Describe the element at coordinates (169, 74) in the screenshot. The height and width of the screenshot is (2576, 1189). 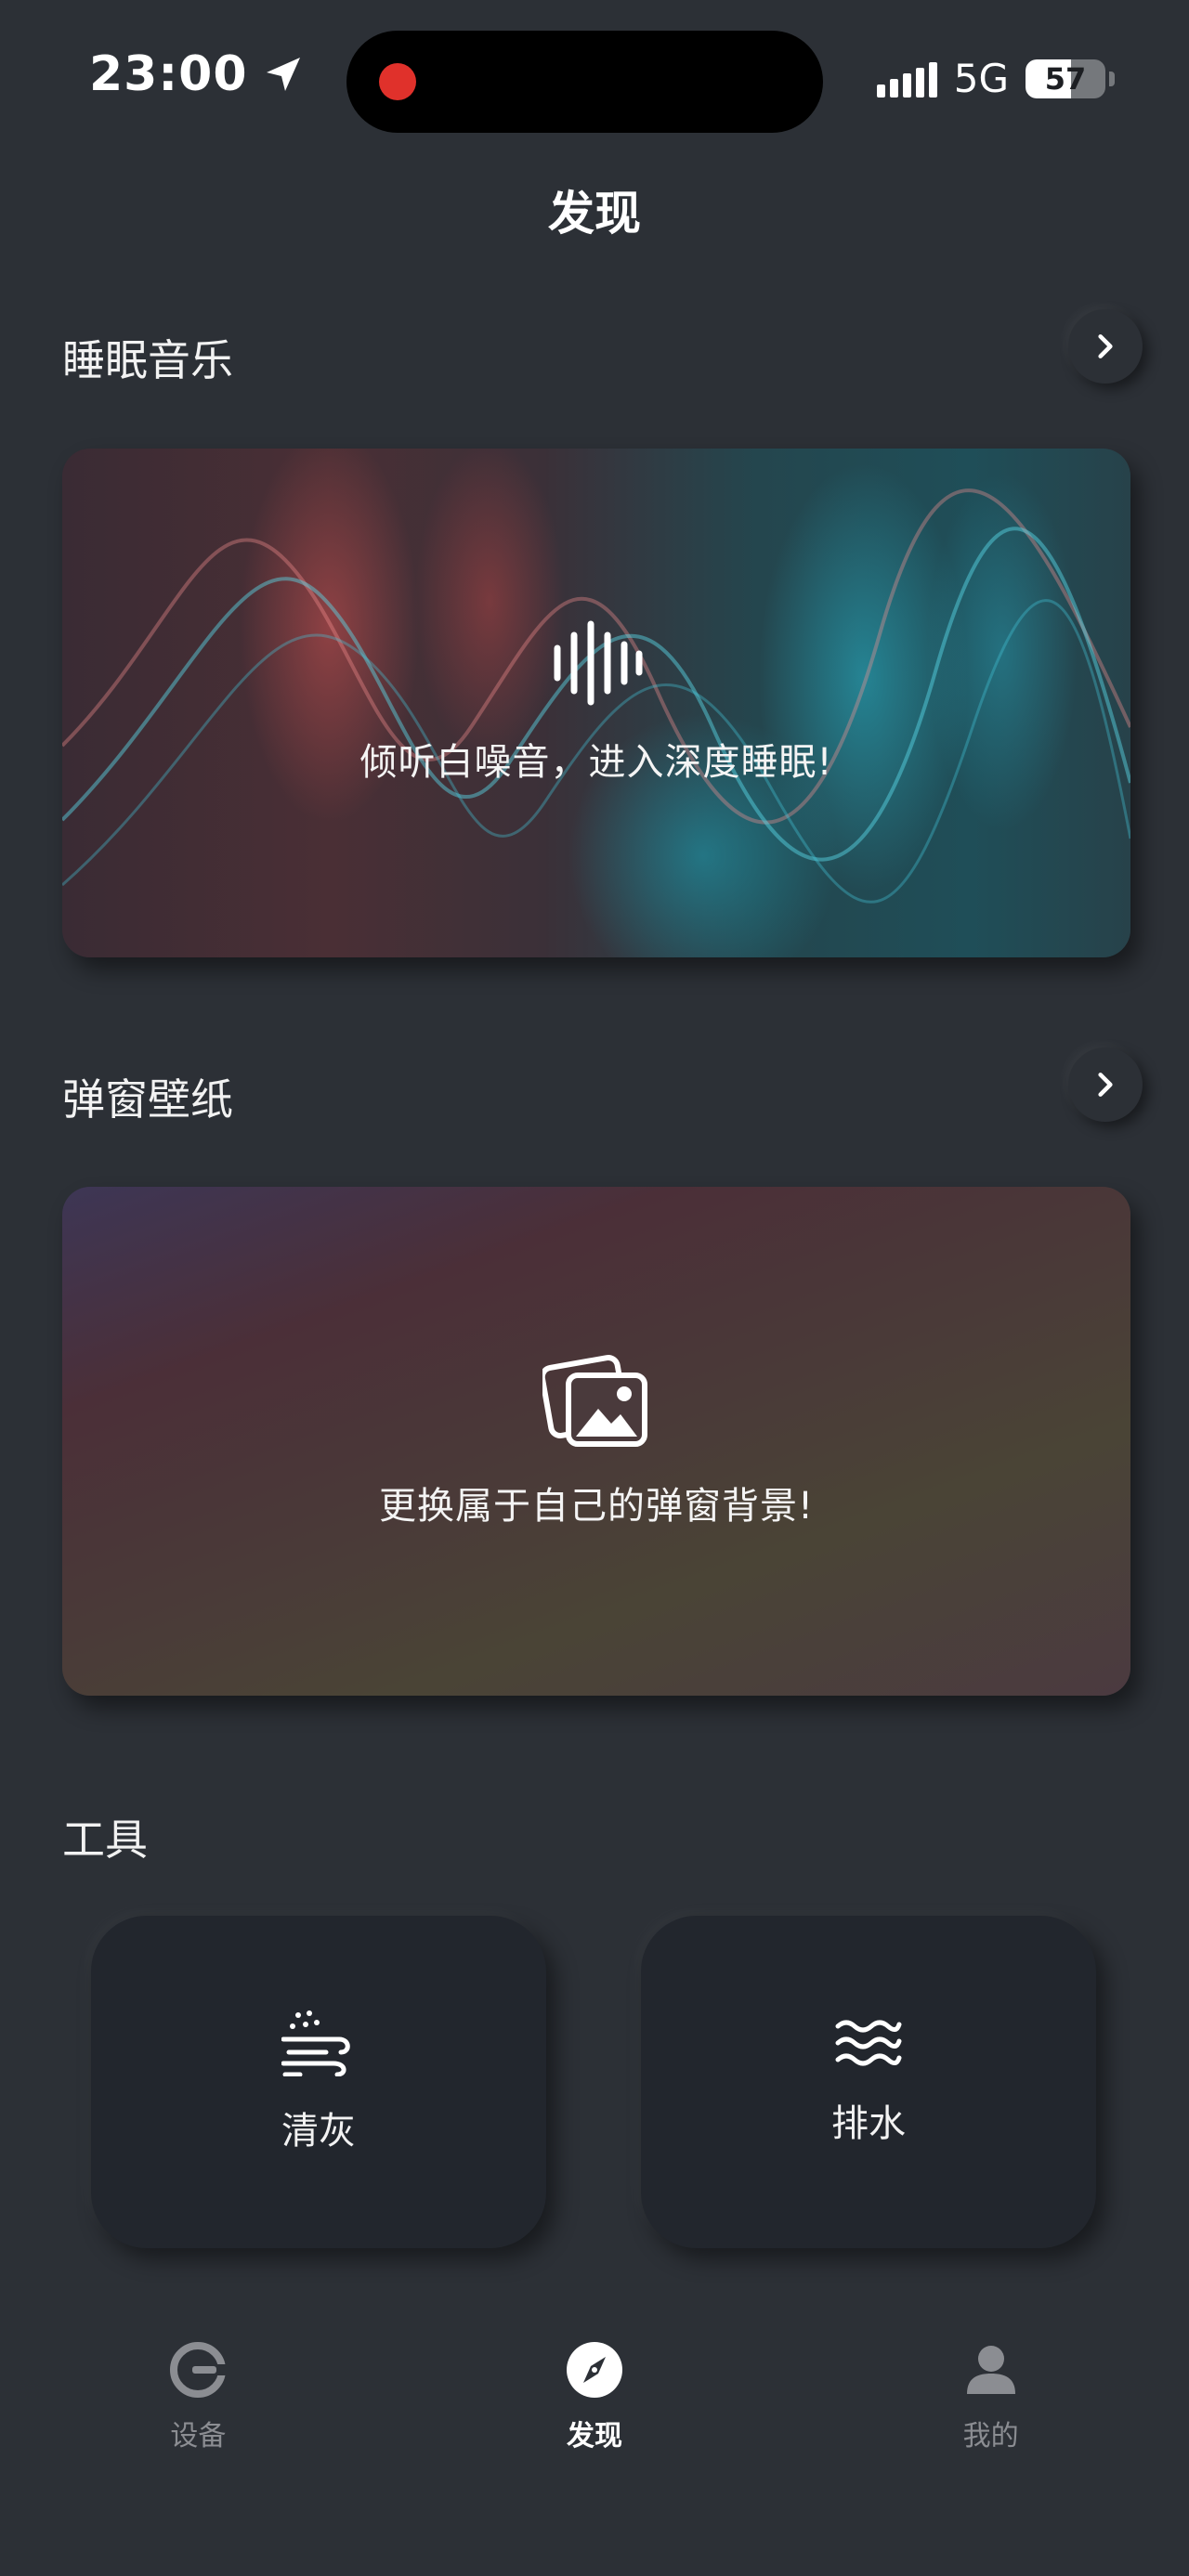
I see `status-time-text: 23:00` at that location.